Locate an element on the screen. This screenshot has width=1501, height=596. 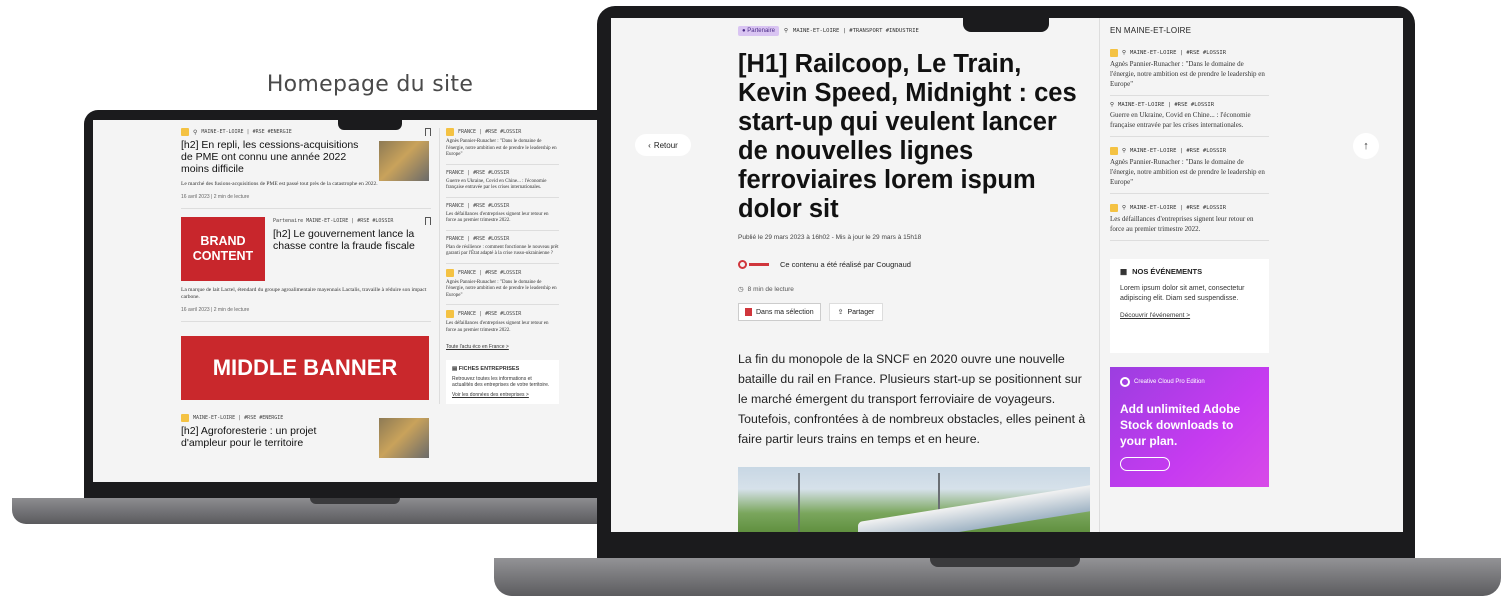
article-photo is located at coordinates (914, 499).